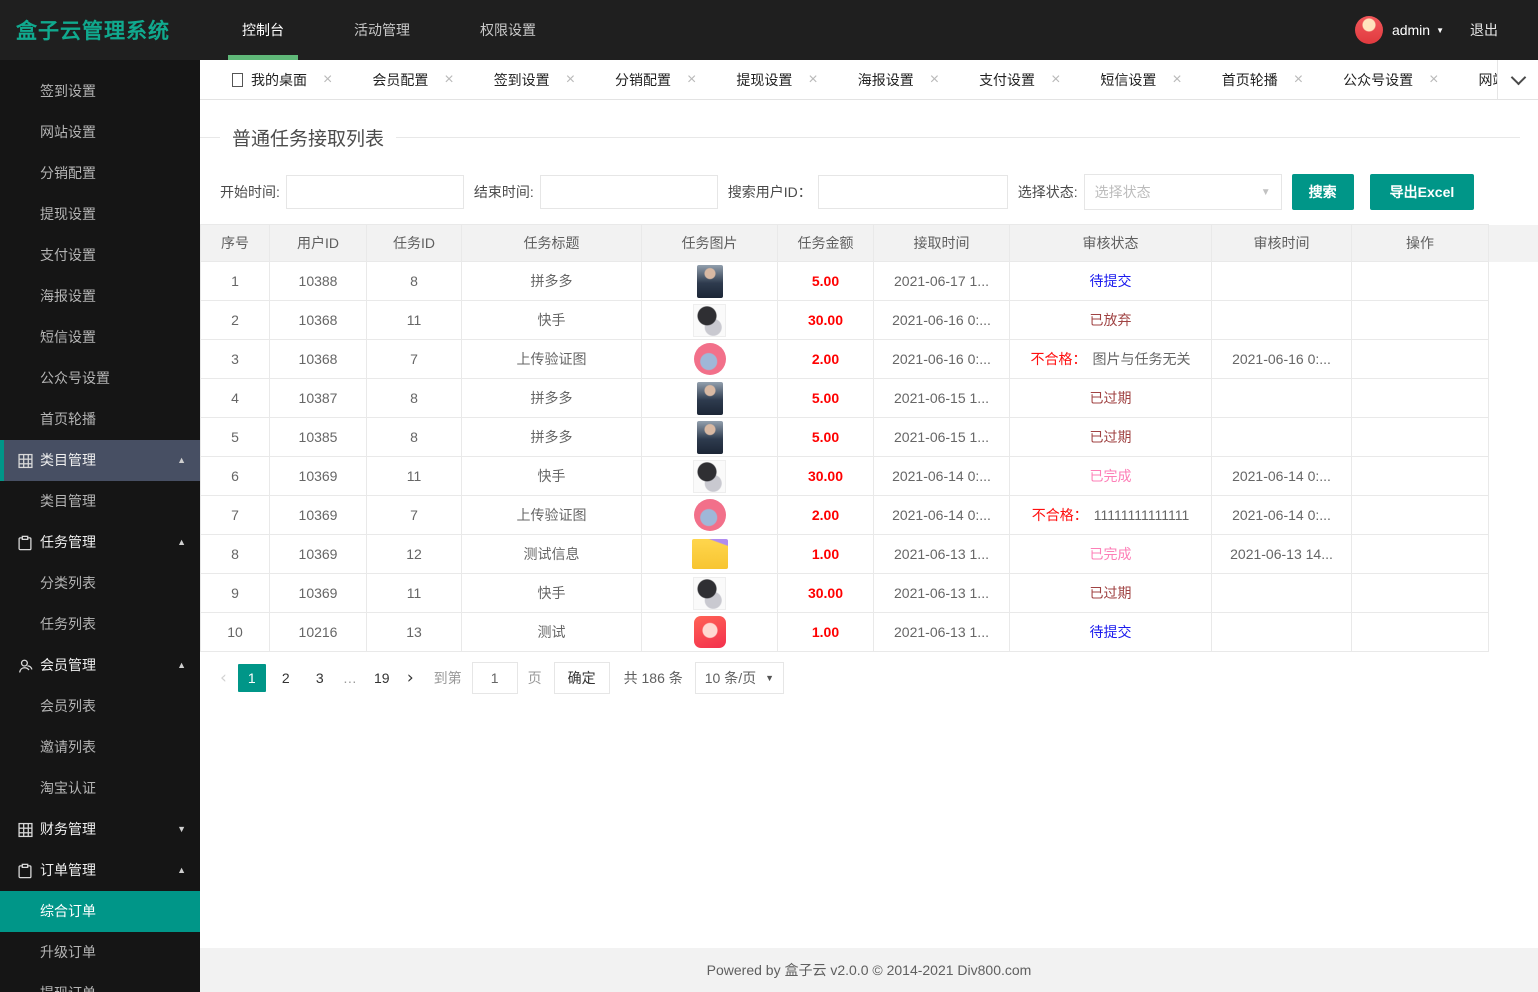 The width and height of the screenshot is (1538, 992). What do you see at coordinates (1411, 30) in the screenshot?
I see `user-name: admin` at bounding box center [1411, 30].